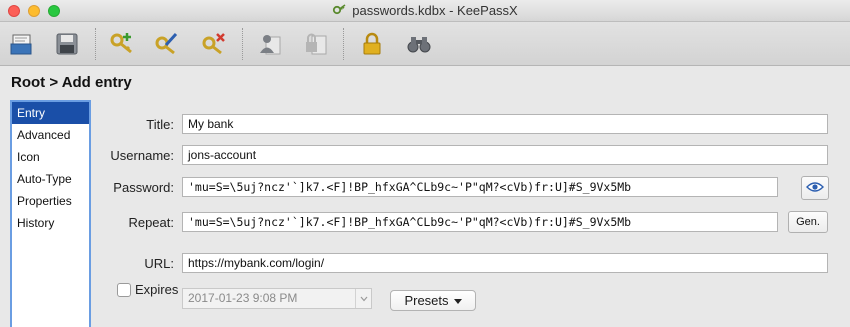 The height and width of the screenshot is (327, 850). I want to click on expiry-datetime-value: 2017-01-23 9:08 PM, so click(243, 298).